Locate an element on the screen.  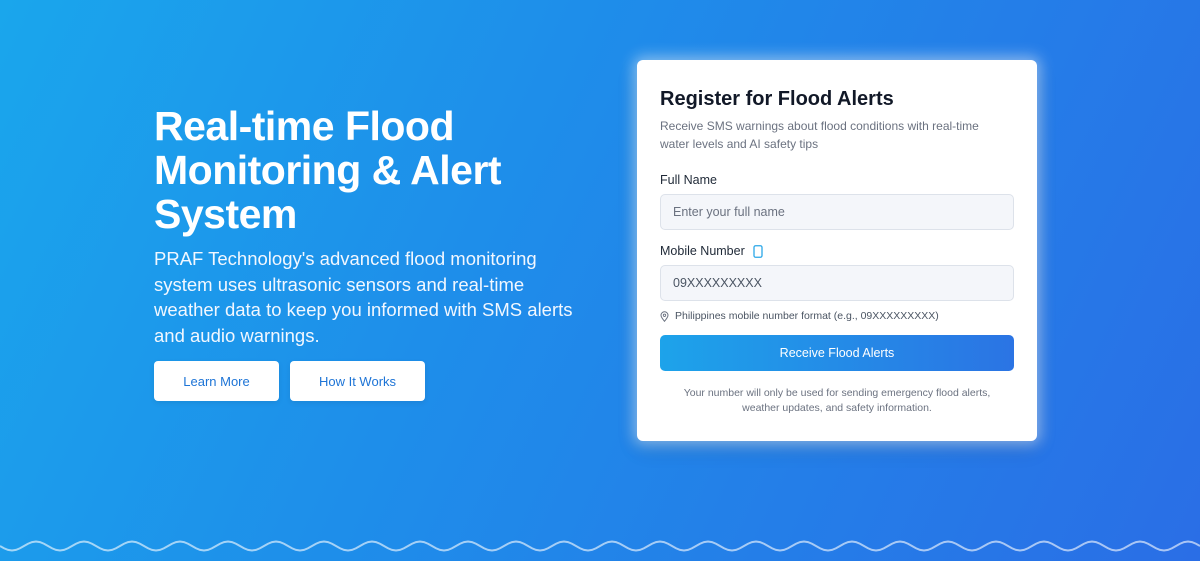
full-name-input: Enter your full name is located at coordinates (837, 212).